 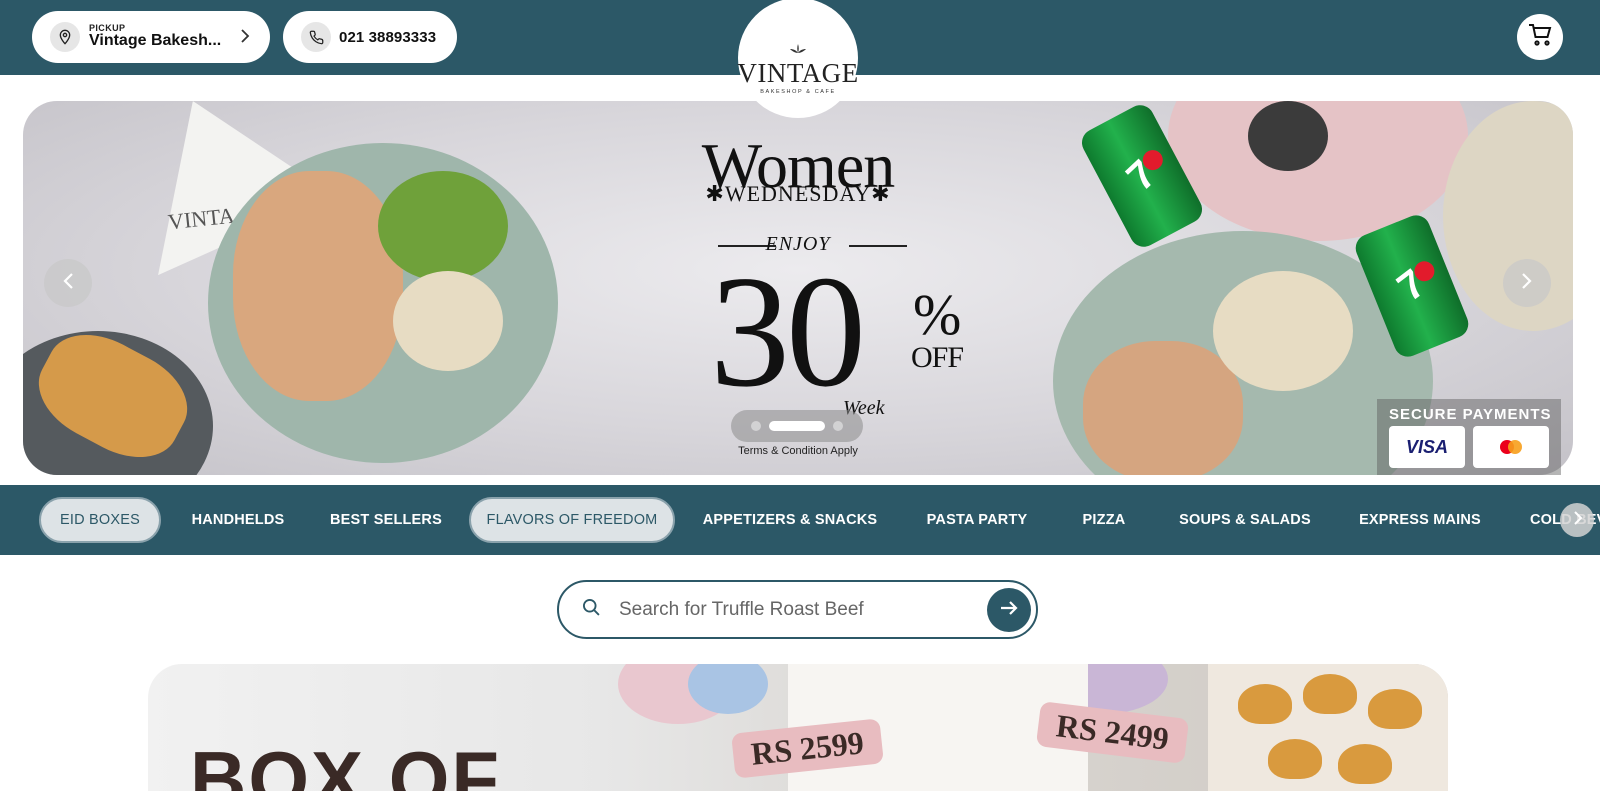 I want to click on chevron-left-icon, so click(x=68, y=283).